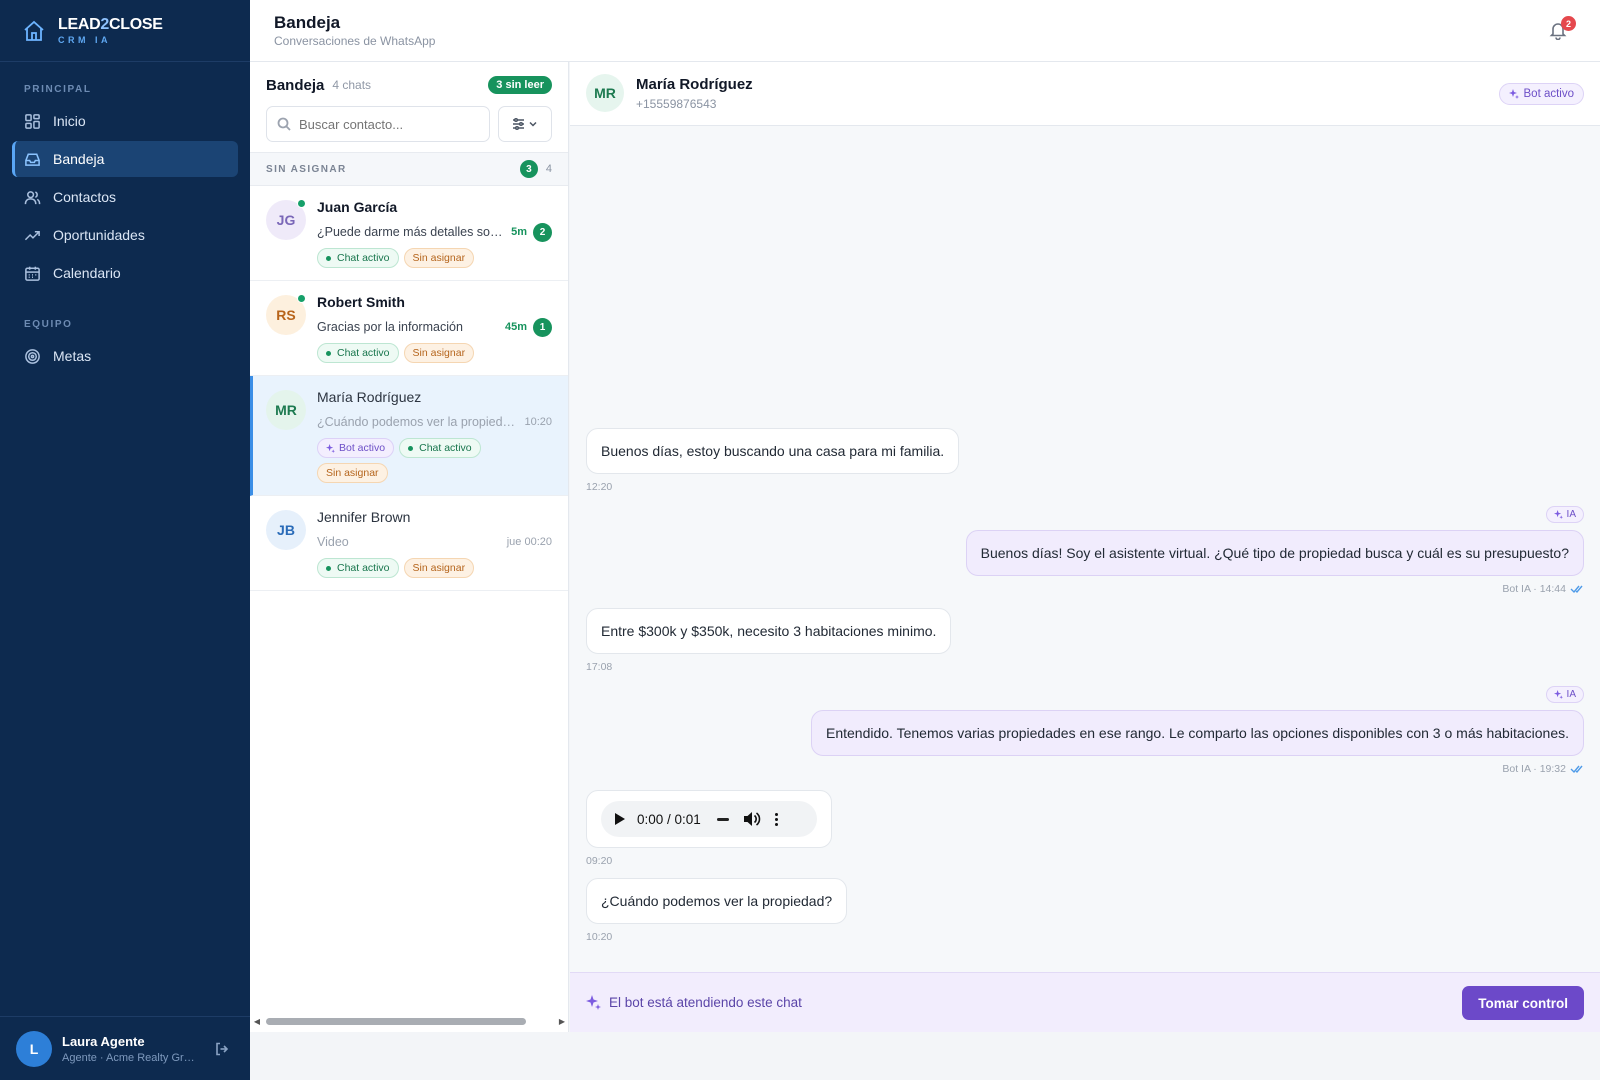 The height and width of the screenshot is (1080, 1600). I want to click on calendar-icon, so click(32, 273).